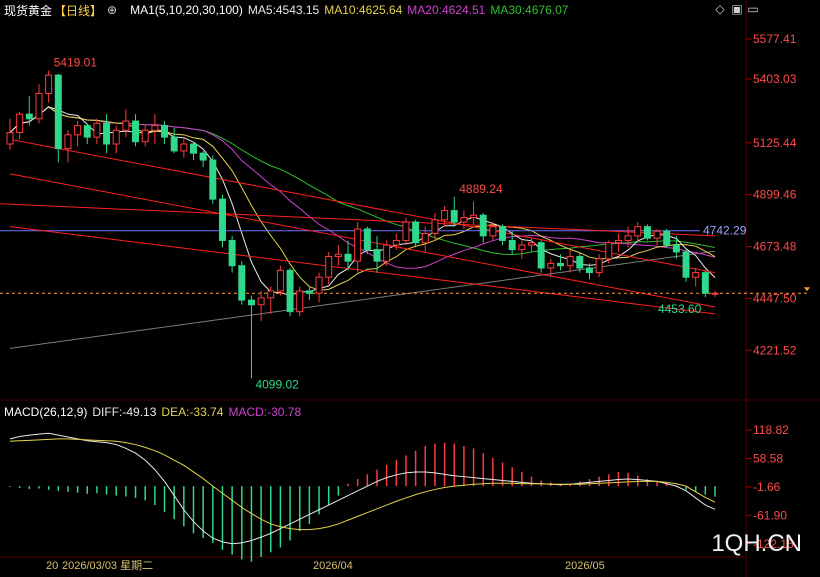 The image size is (820, 577). I want to click on price-axis-label: 4673.48, so click(775, 247).